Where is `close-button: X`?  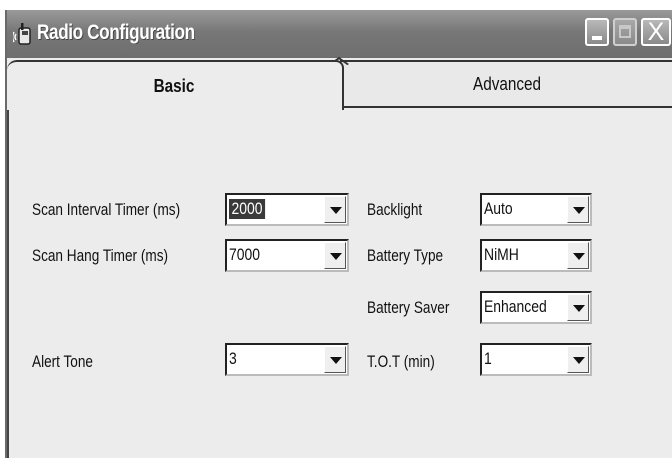
close-button: X is located at coordinates (656, 32).